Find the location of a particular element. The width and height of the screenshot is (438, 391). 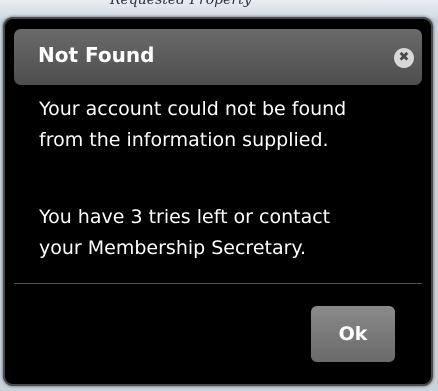

background-page-strip: Requested Property is located at coordinates (219, 9).